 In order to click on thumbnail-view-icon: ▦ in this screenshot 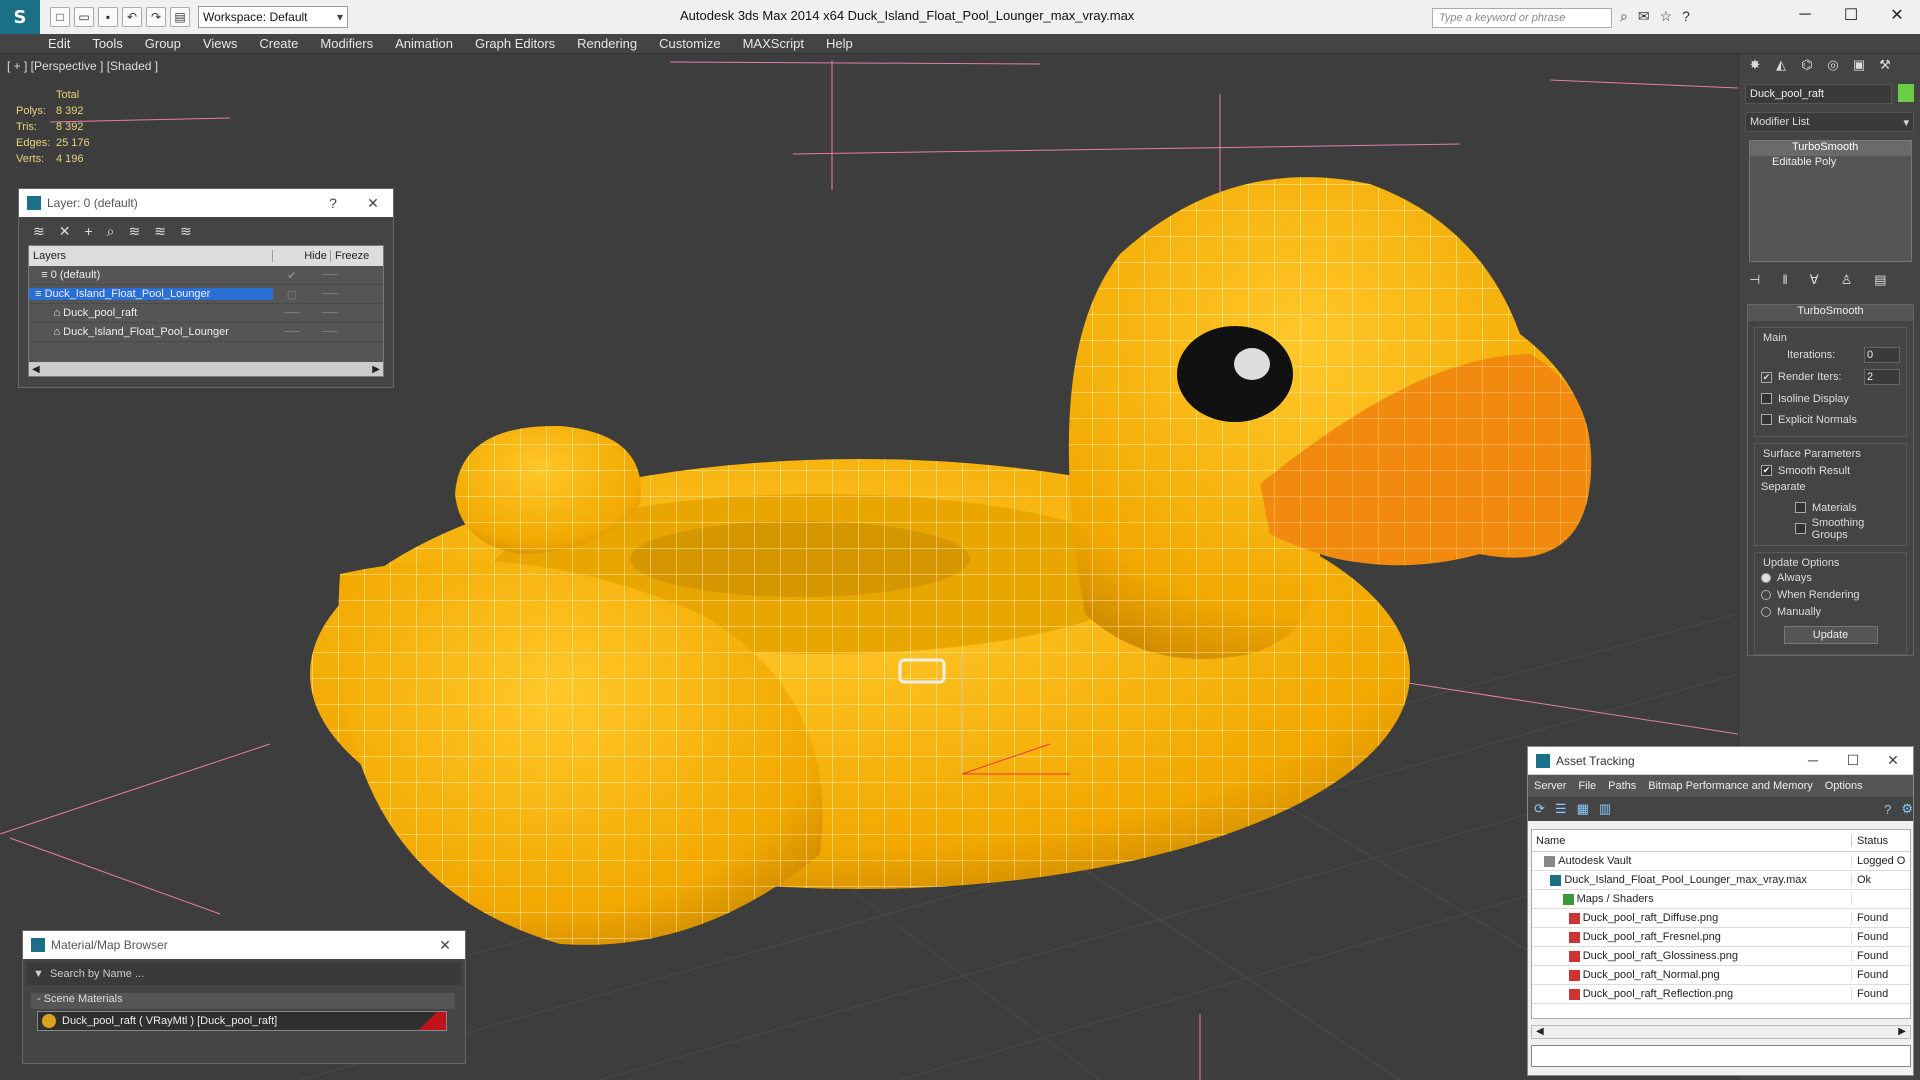, I will do `click(1583, 809)`.